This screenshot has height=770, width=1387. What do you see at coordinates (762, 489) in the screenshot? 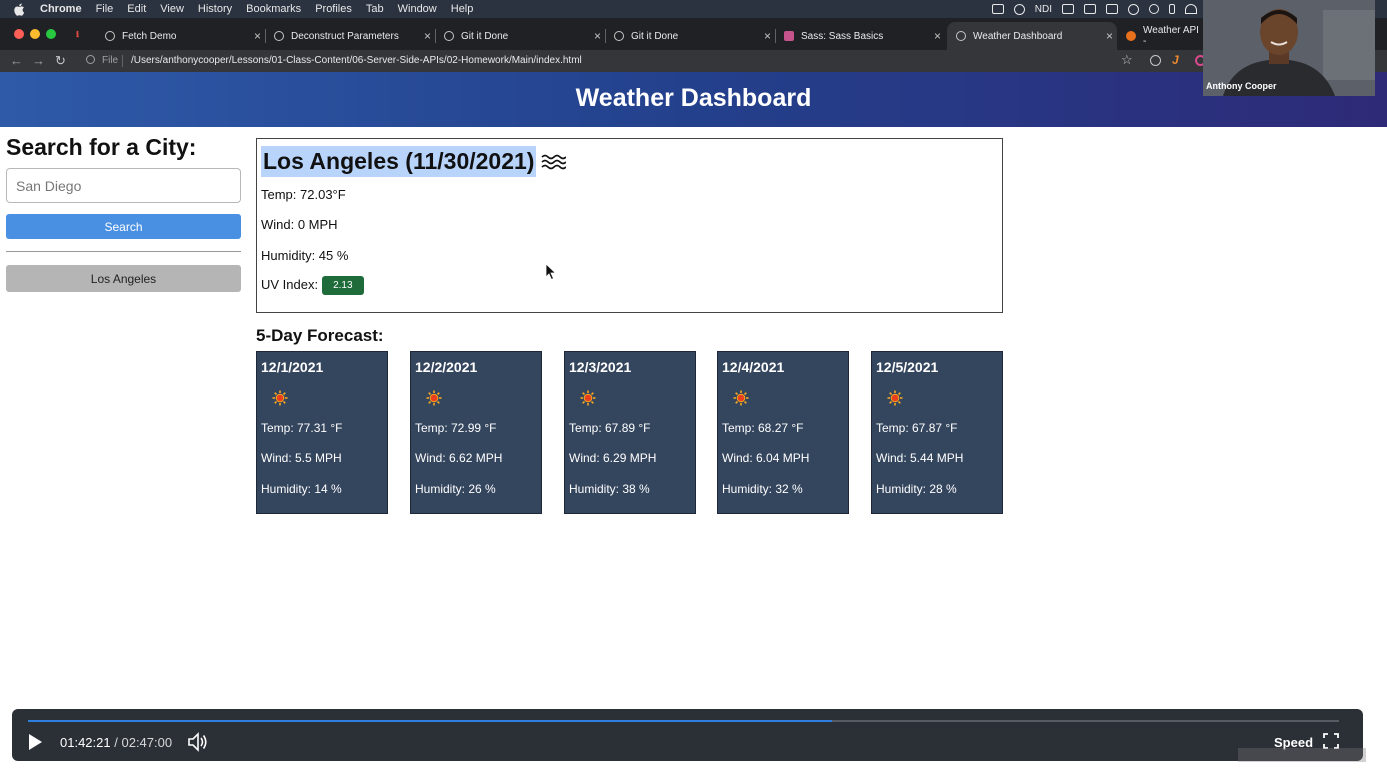
I see `forecast-humidity: Humidity: 32 %` at bounding box center [762, 489].